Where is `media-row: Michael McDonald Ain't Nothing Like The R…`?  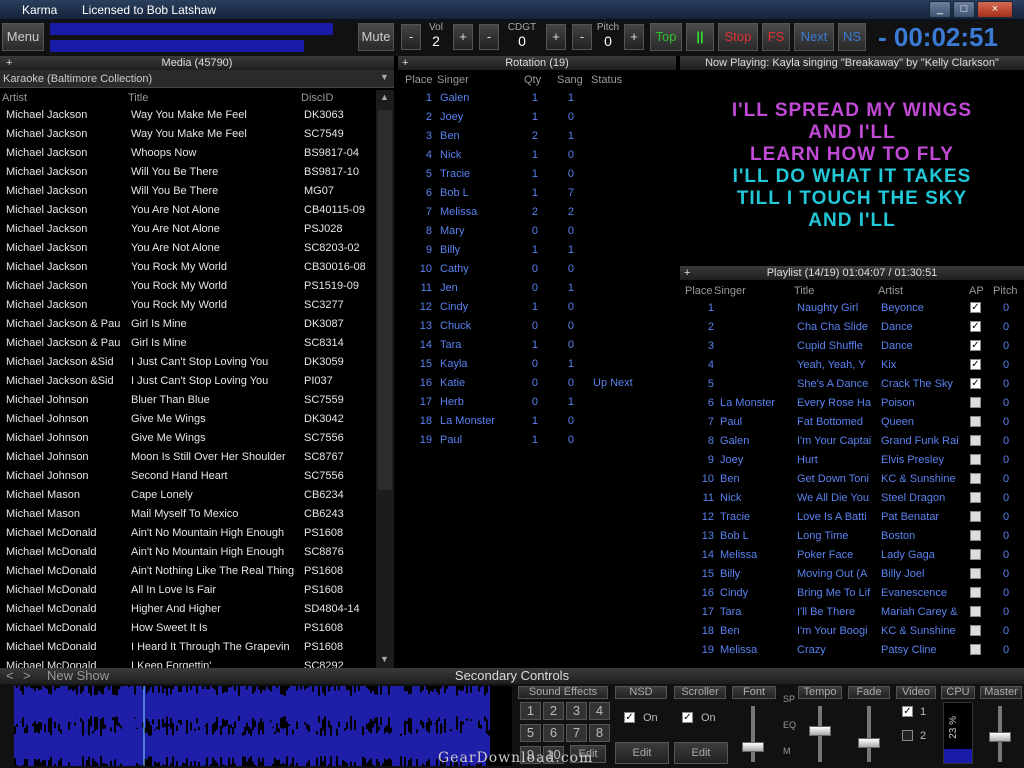 media-row: Michael McDonald Ain't Nothing Like The R… is located at coordinates (188, 571).